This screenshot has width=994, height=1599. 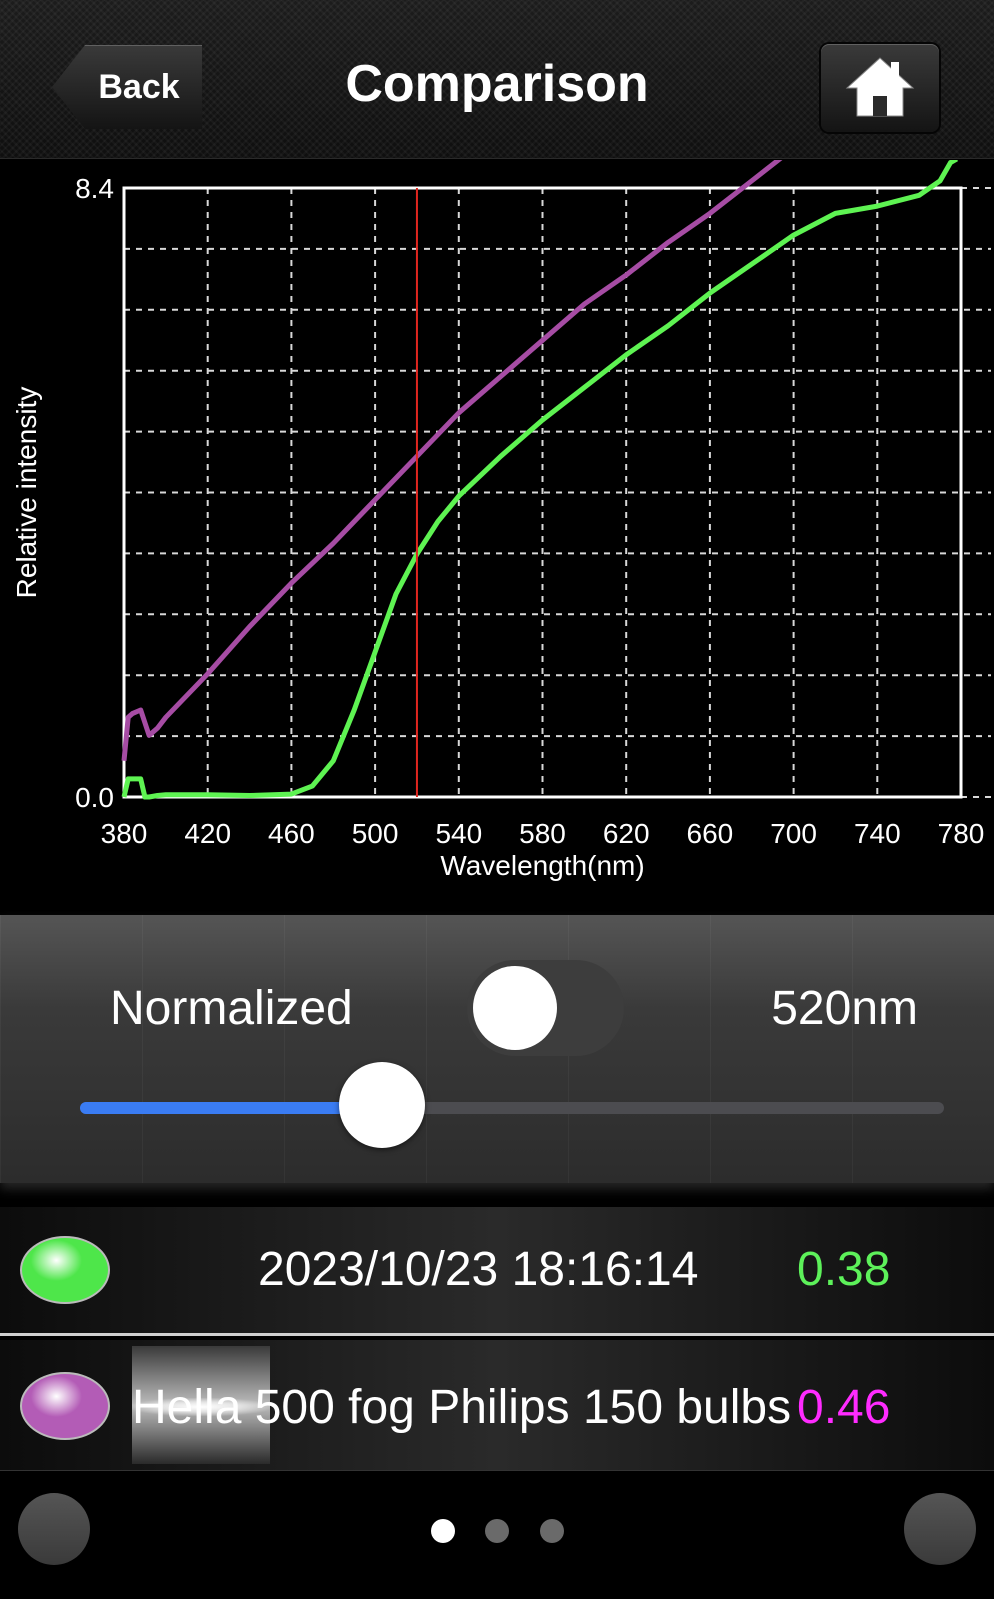 What do you see at coordinates (139, 86) in the screenshot?
I see `back-button-label: Back` at bounding box center [139, 86].